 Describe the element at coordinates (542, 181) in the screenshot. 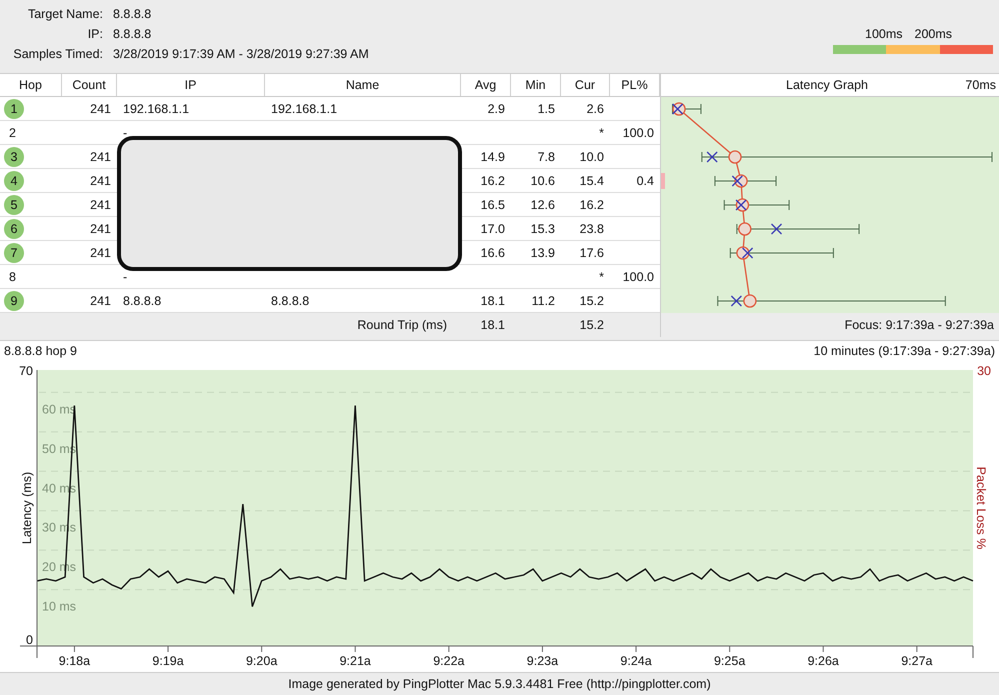

I see `min-cell: 10.6` at that location.